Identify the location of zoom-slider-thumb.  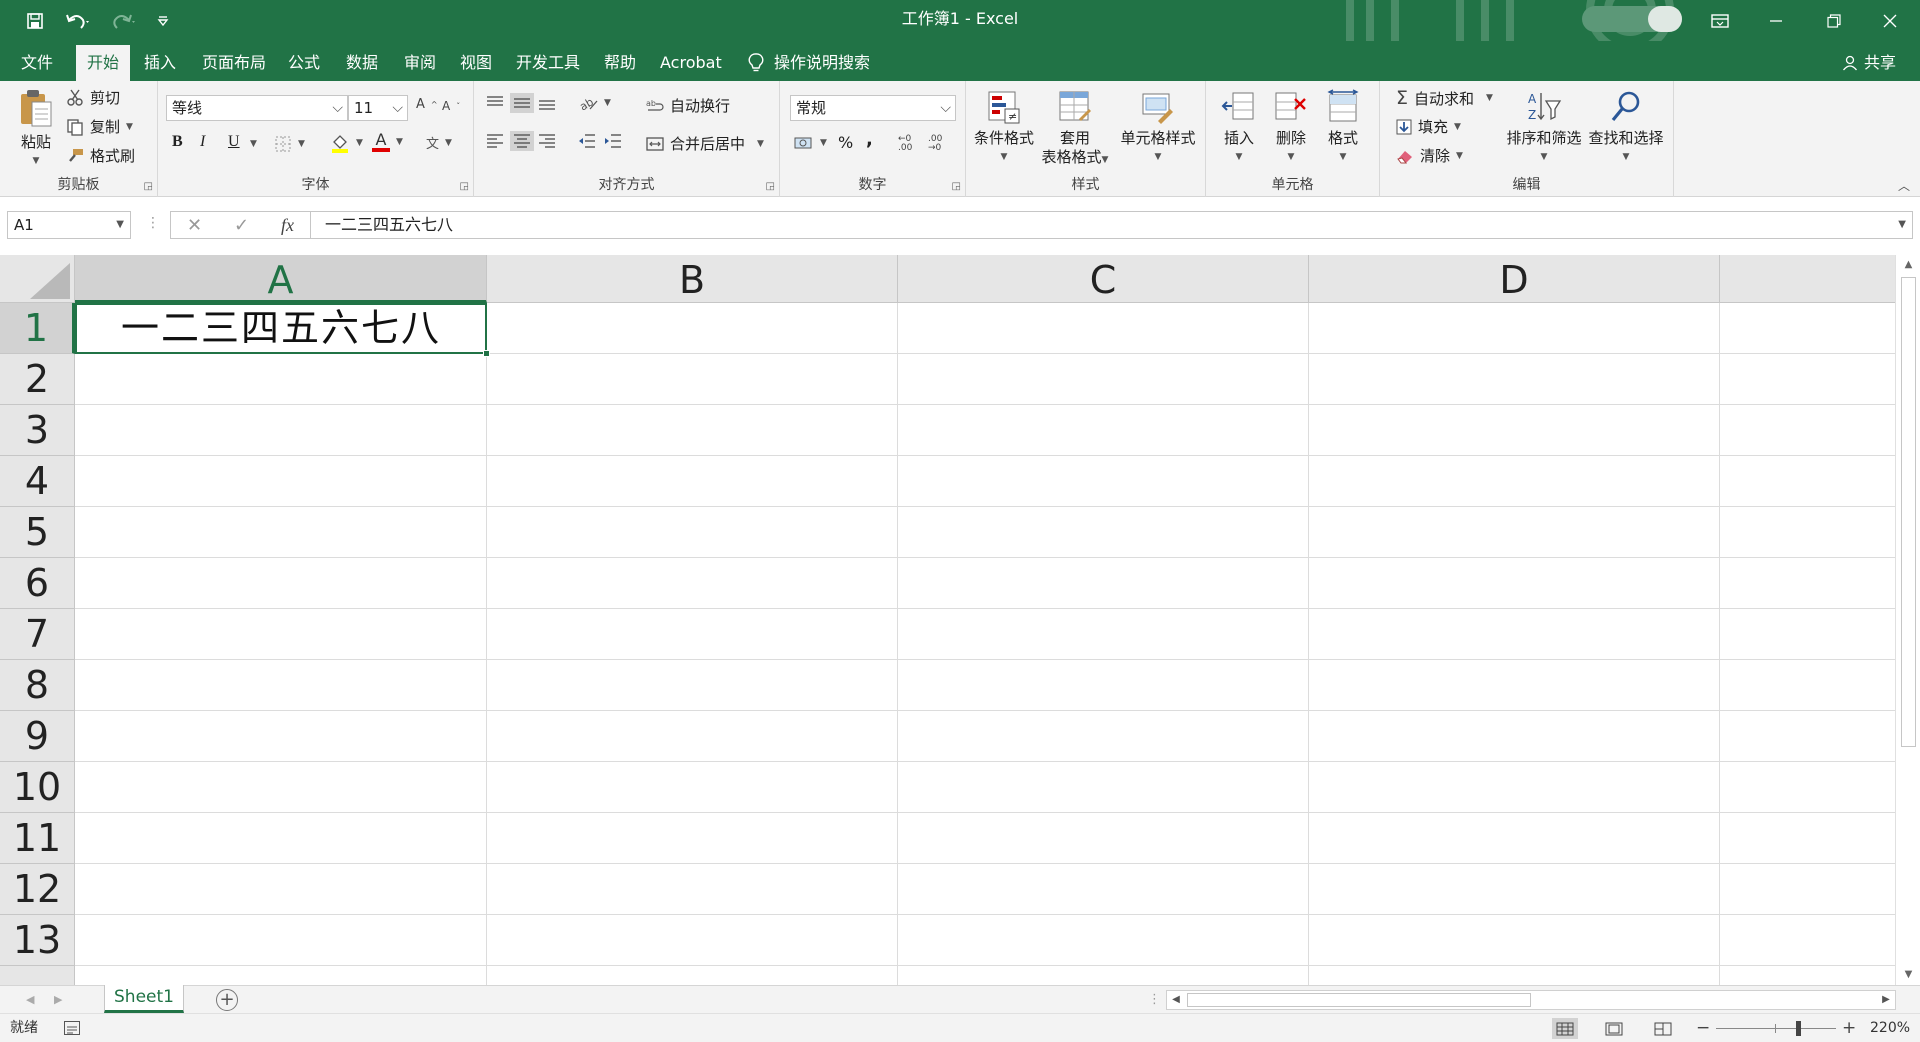
(1798, 1028).